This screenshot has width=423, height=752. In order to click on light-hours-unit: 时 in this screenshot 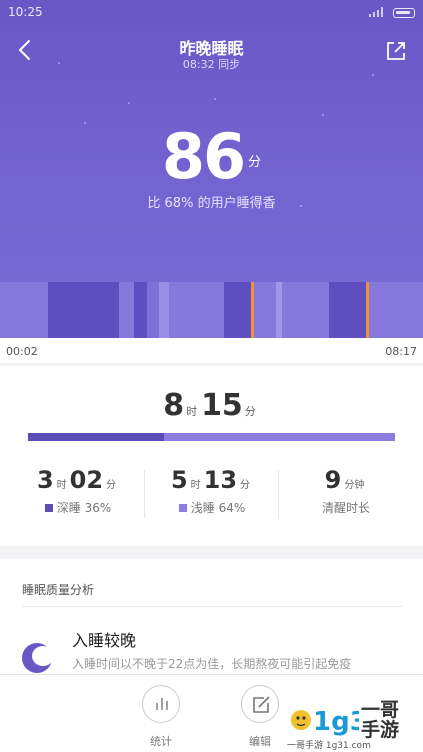, I will do `click(195, 485)`.